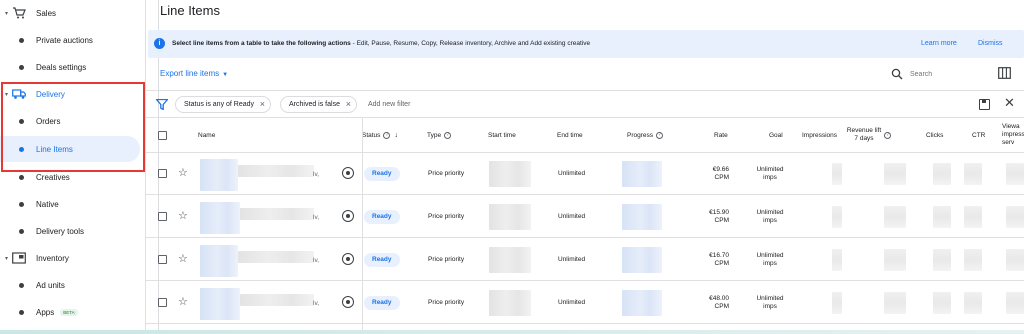 The height and width of the screenshot is (334, 1024). What do you see at coordinates (837, 260) in the screenshot?
I see `redacted-impressions` at bounding box center [837, 260].